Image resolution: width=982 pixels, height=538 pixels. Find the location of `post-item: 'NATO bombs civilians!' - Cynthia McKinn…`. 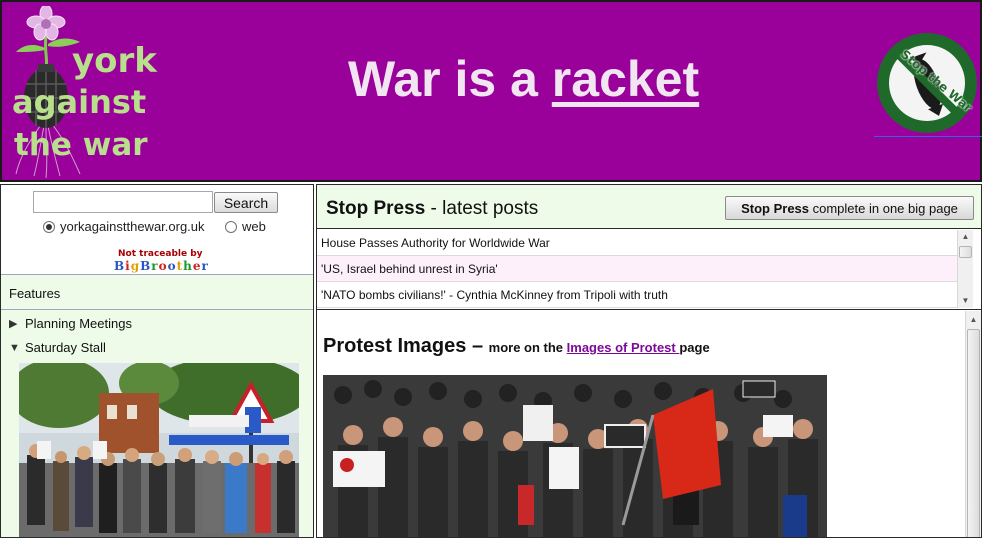

post-item: 'NATO bombs civilians!' - Cynthia McKinn… is located at coordinates (637, 295).